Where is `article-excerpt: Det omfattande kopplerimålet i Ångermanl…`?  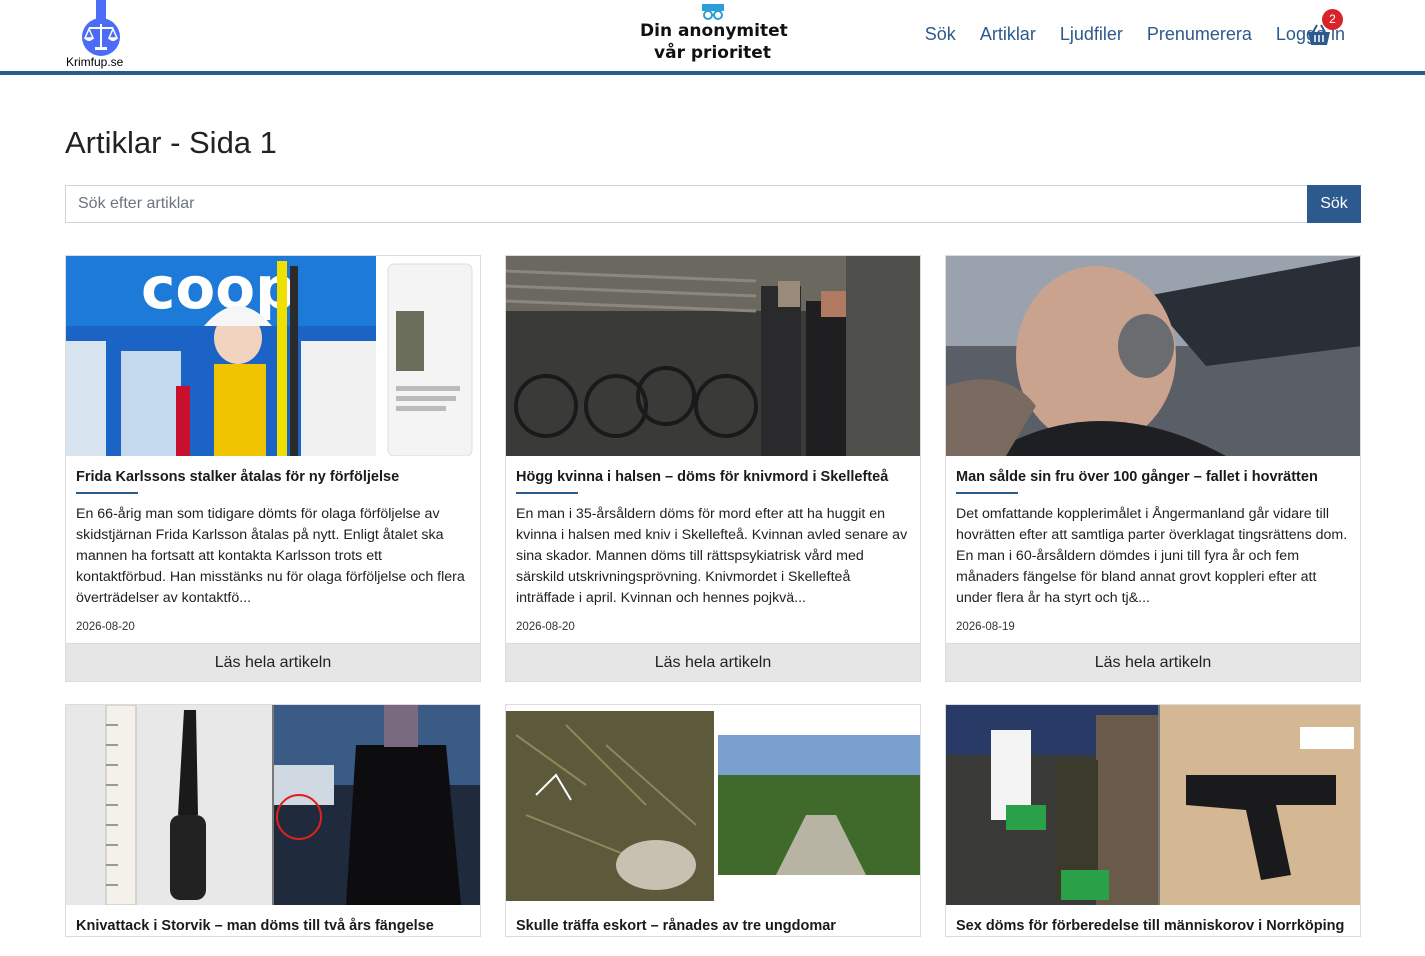
article-excerpt: Det omfattande kopplerimålet i Ångermanl… is located at coordinates (1152, 556).